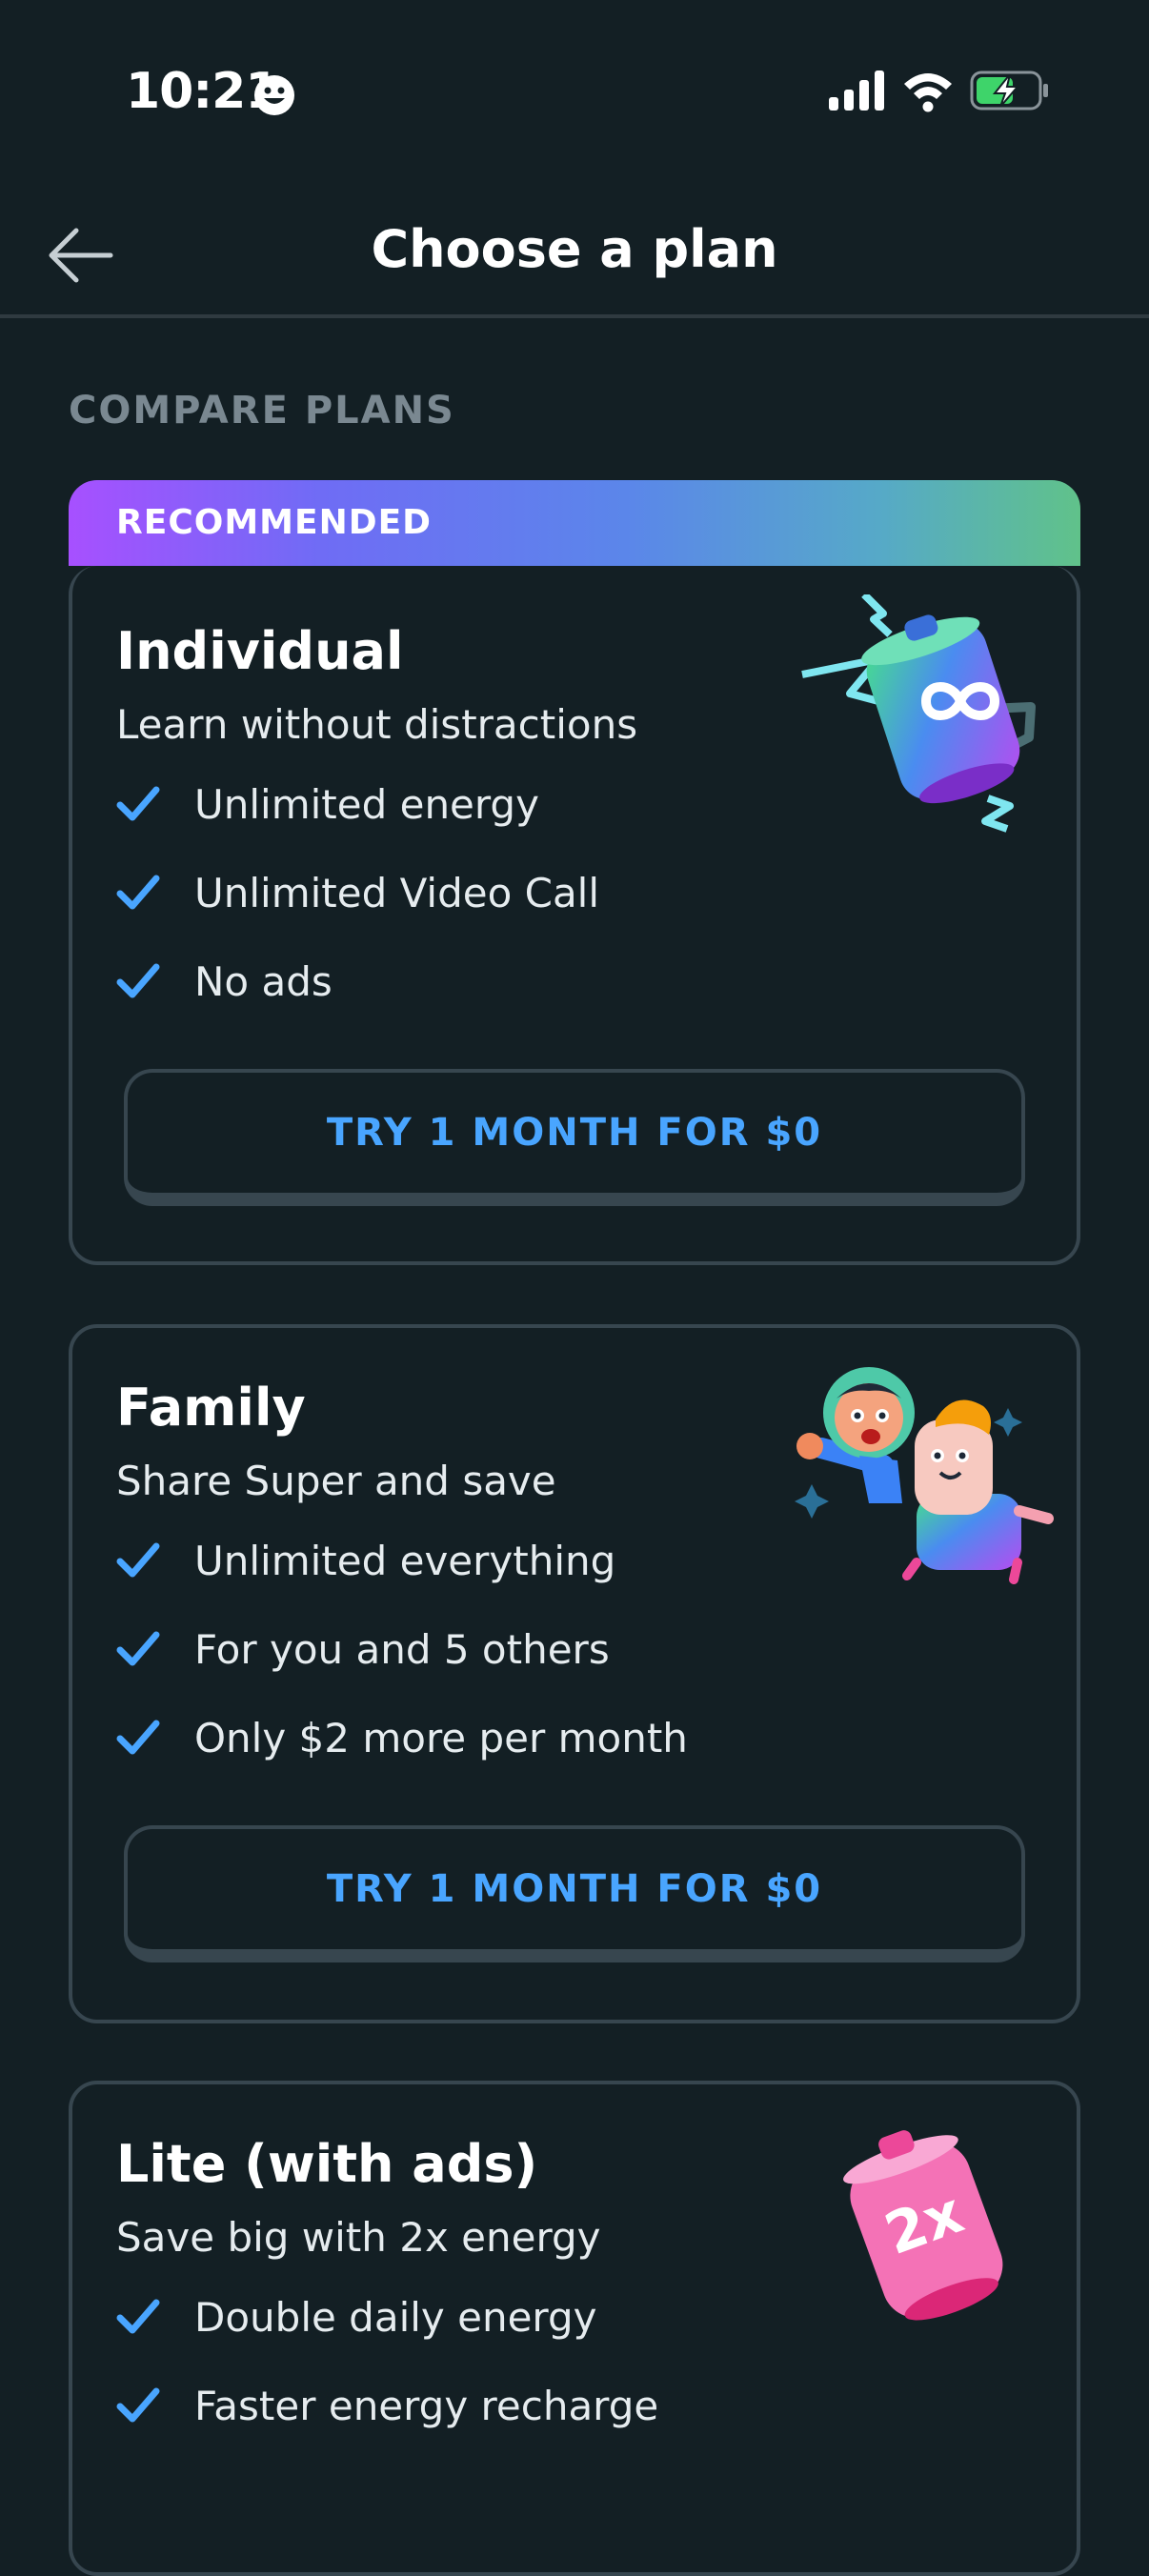  Describe the element at coordinates (262, 411) in the screenshot. I see `section-label: COMPARE PLANS` at that location.